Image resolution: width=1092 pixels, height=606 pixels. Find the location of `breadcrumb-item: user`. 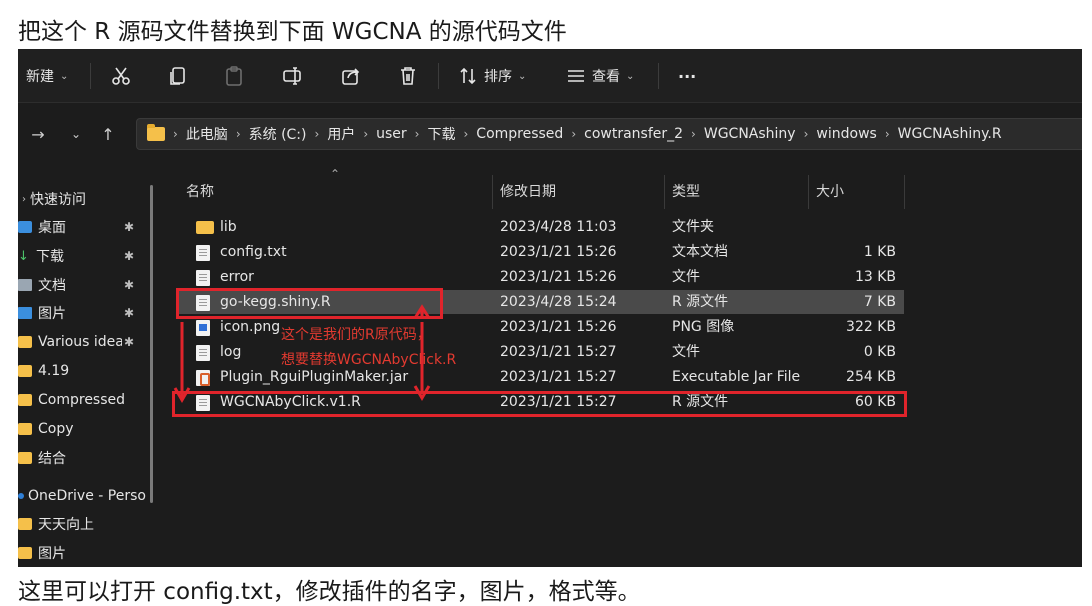

breadcrumb-item: user is located at coordinates (391, 134).